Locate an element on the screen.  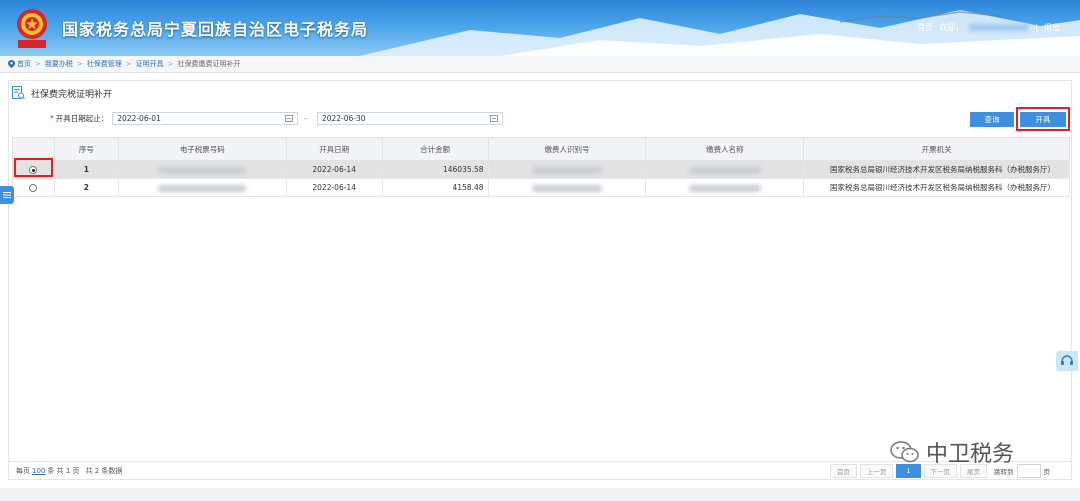
highlight-box-issue is located at coordinates (1043, 119).